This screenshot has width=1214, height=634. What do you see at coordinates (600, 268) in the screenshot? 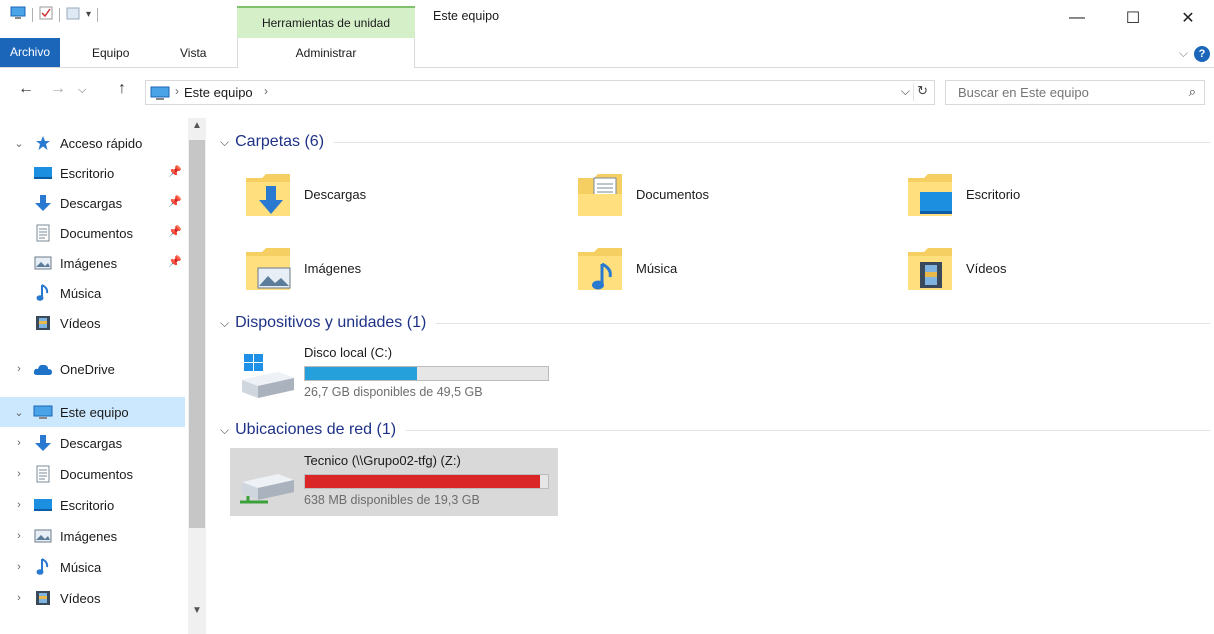
I see `music-folder-icon` at bounding box center [600, 268].